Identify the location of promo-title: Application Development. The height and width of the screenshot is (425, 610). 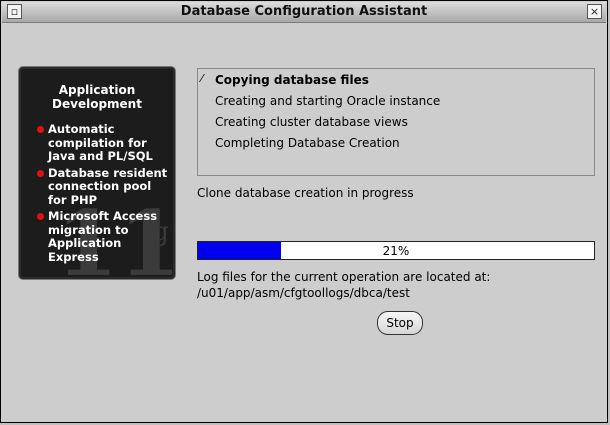
(97, 97).